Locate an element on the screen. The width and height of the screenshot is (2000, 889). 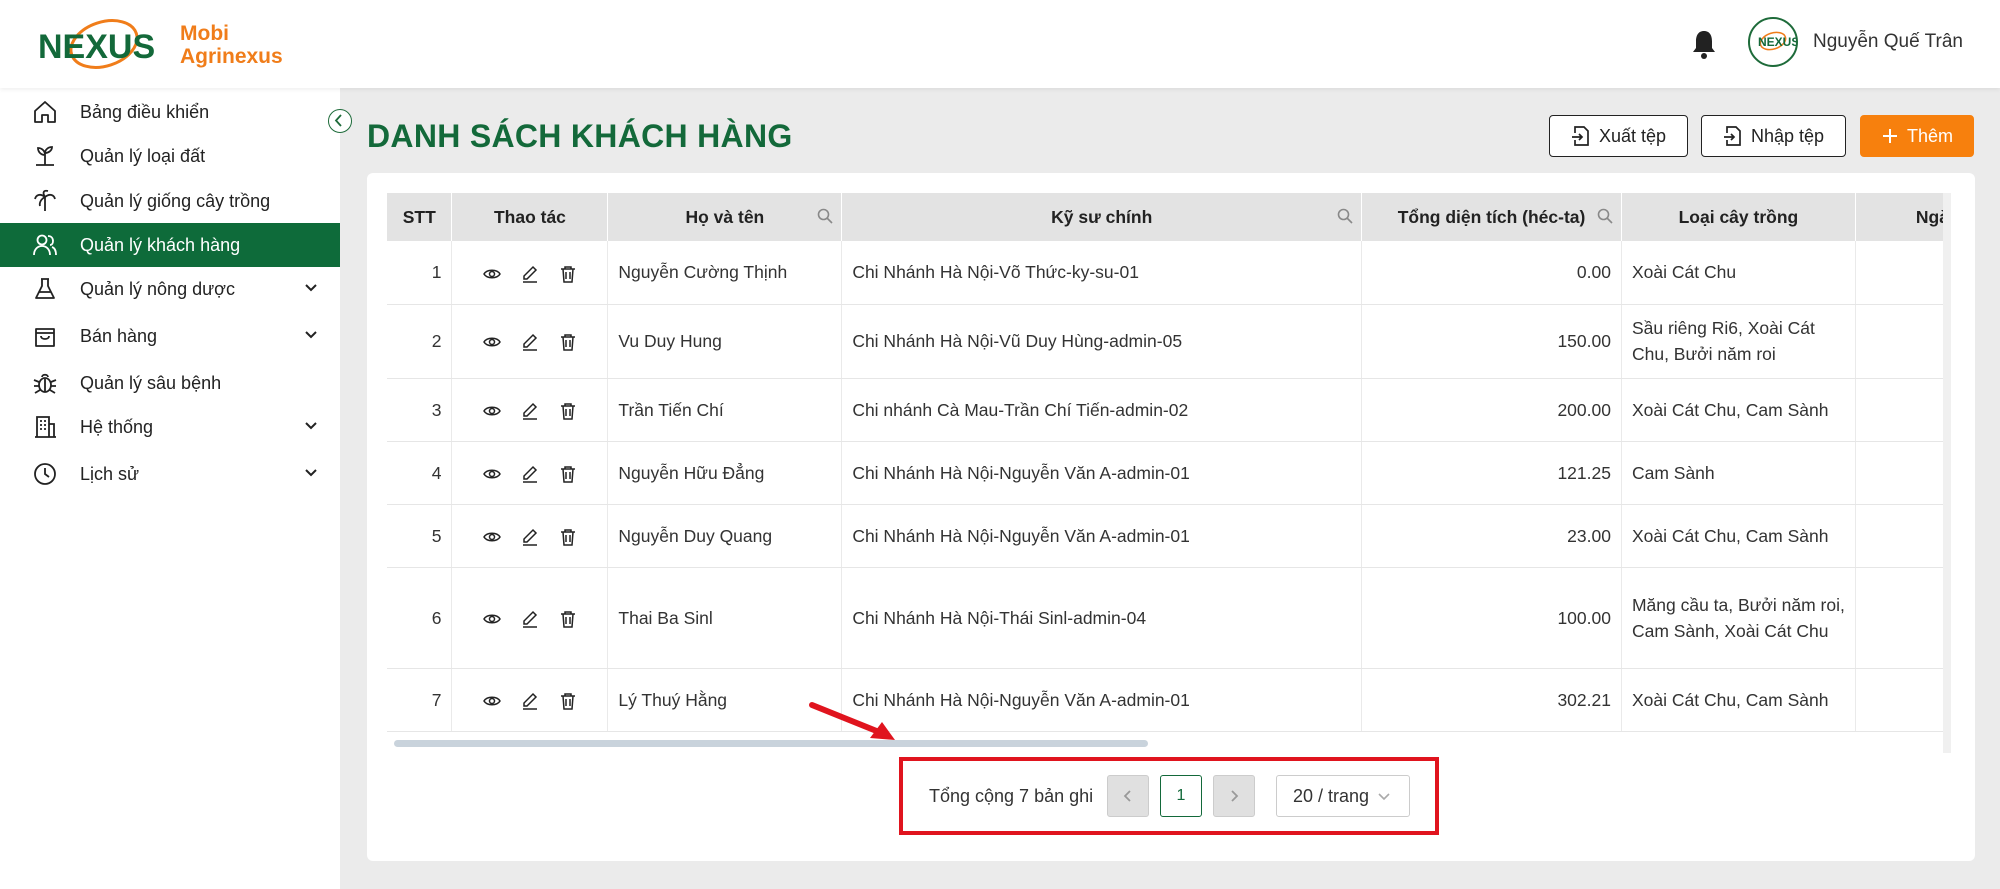
cell-name: Nguyễn Hữu Đẳng is located at coordinates (725, 473).